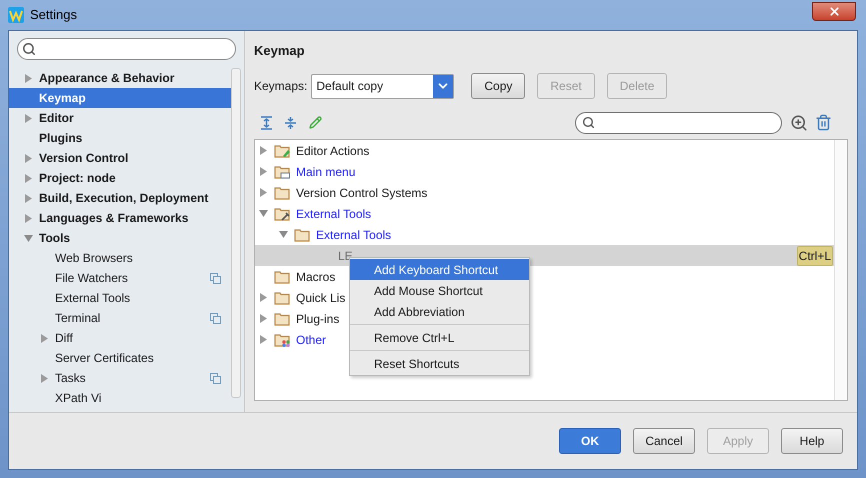 The height and width of the screenshot is (478, 866). I want to click on close-button, so click(834, 11).